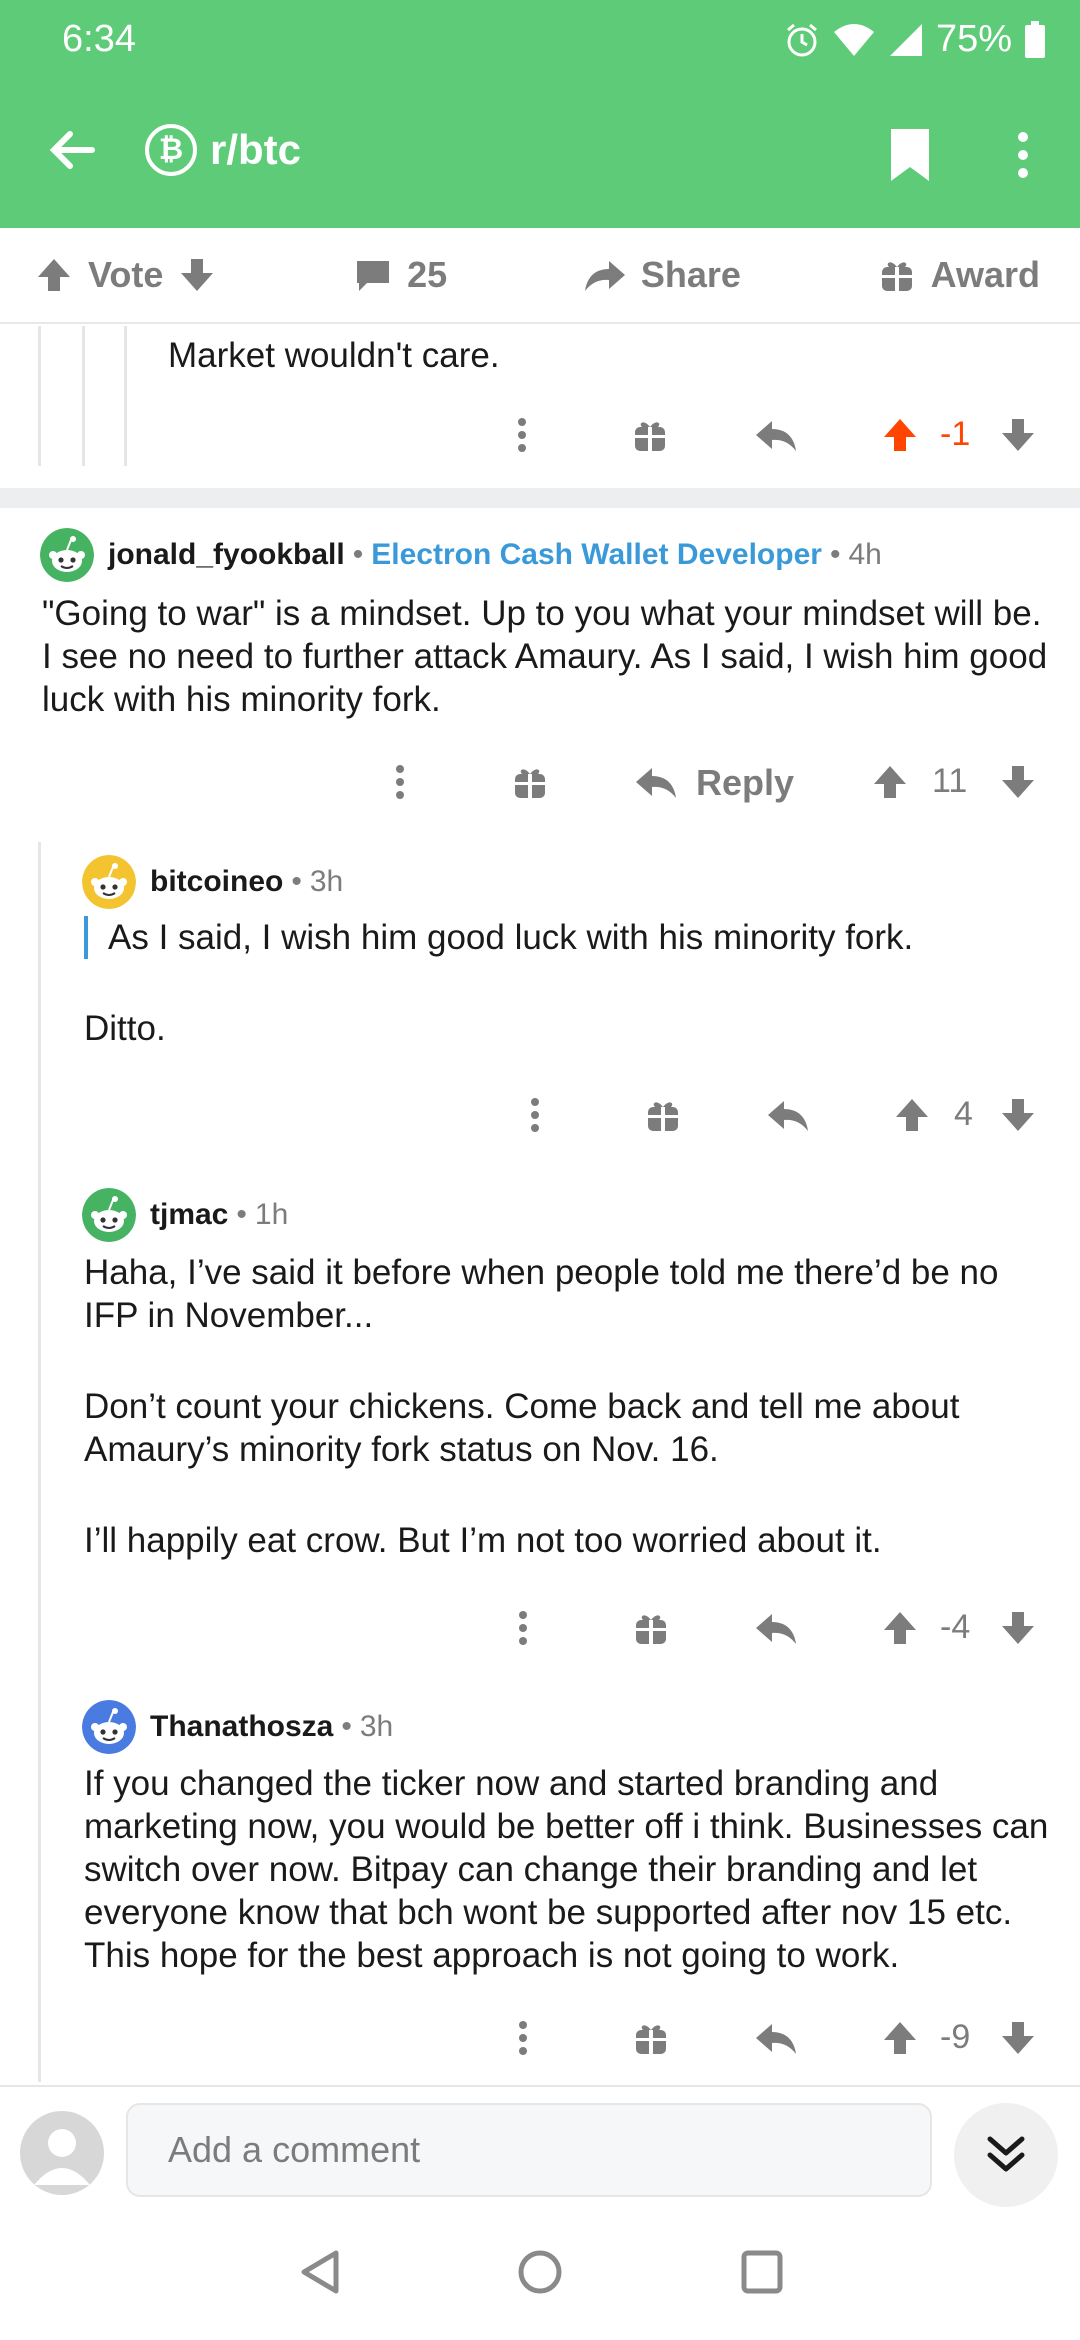 The width and height of the screenshot is (1080, 2340). I want to click on status-time: 6:34, so click(99, 39).